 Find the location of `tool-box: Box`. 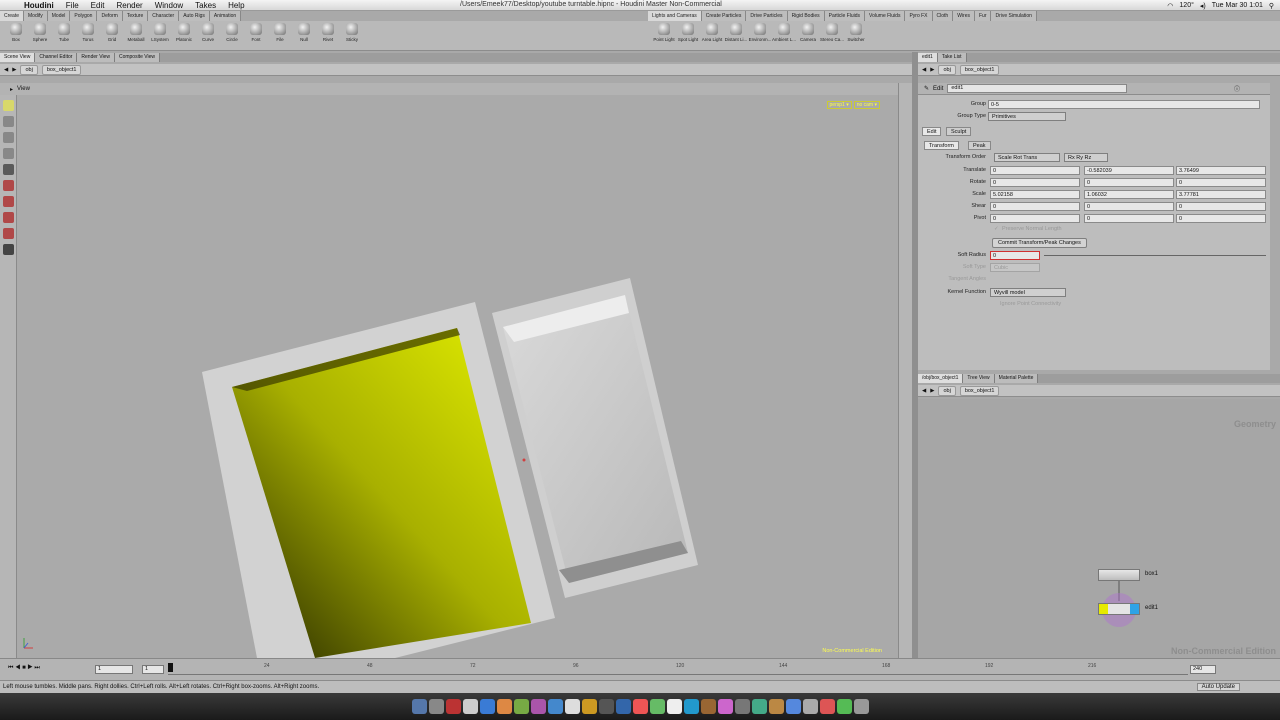

tool-box: Box is located at coordinates (16, 32).